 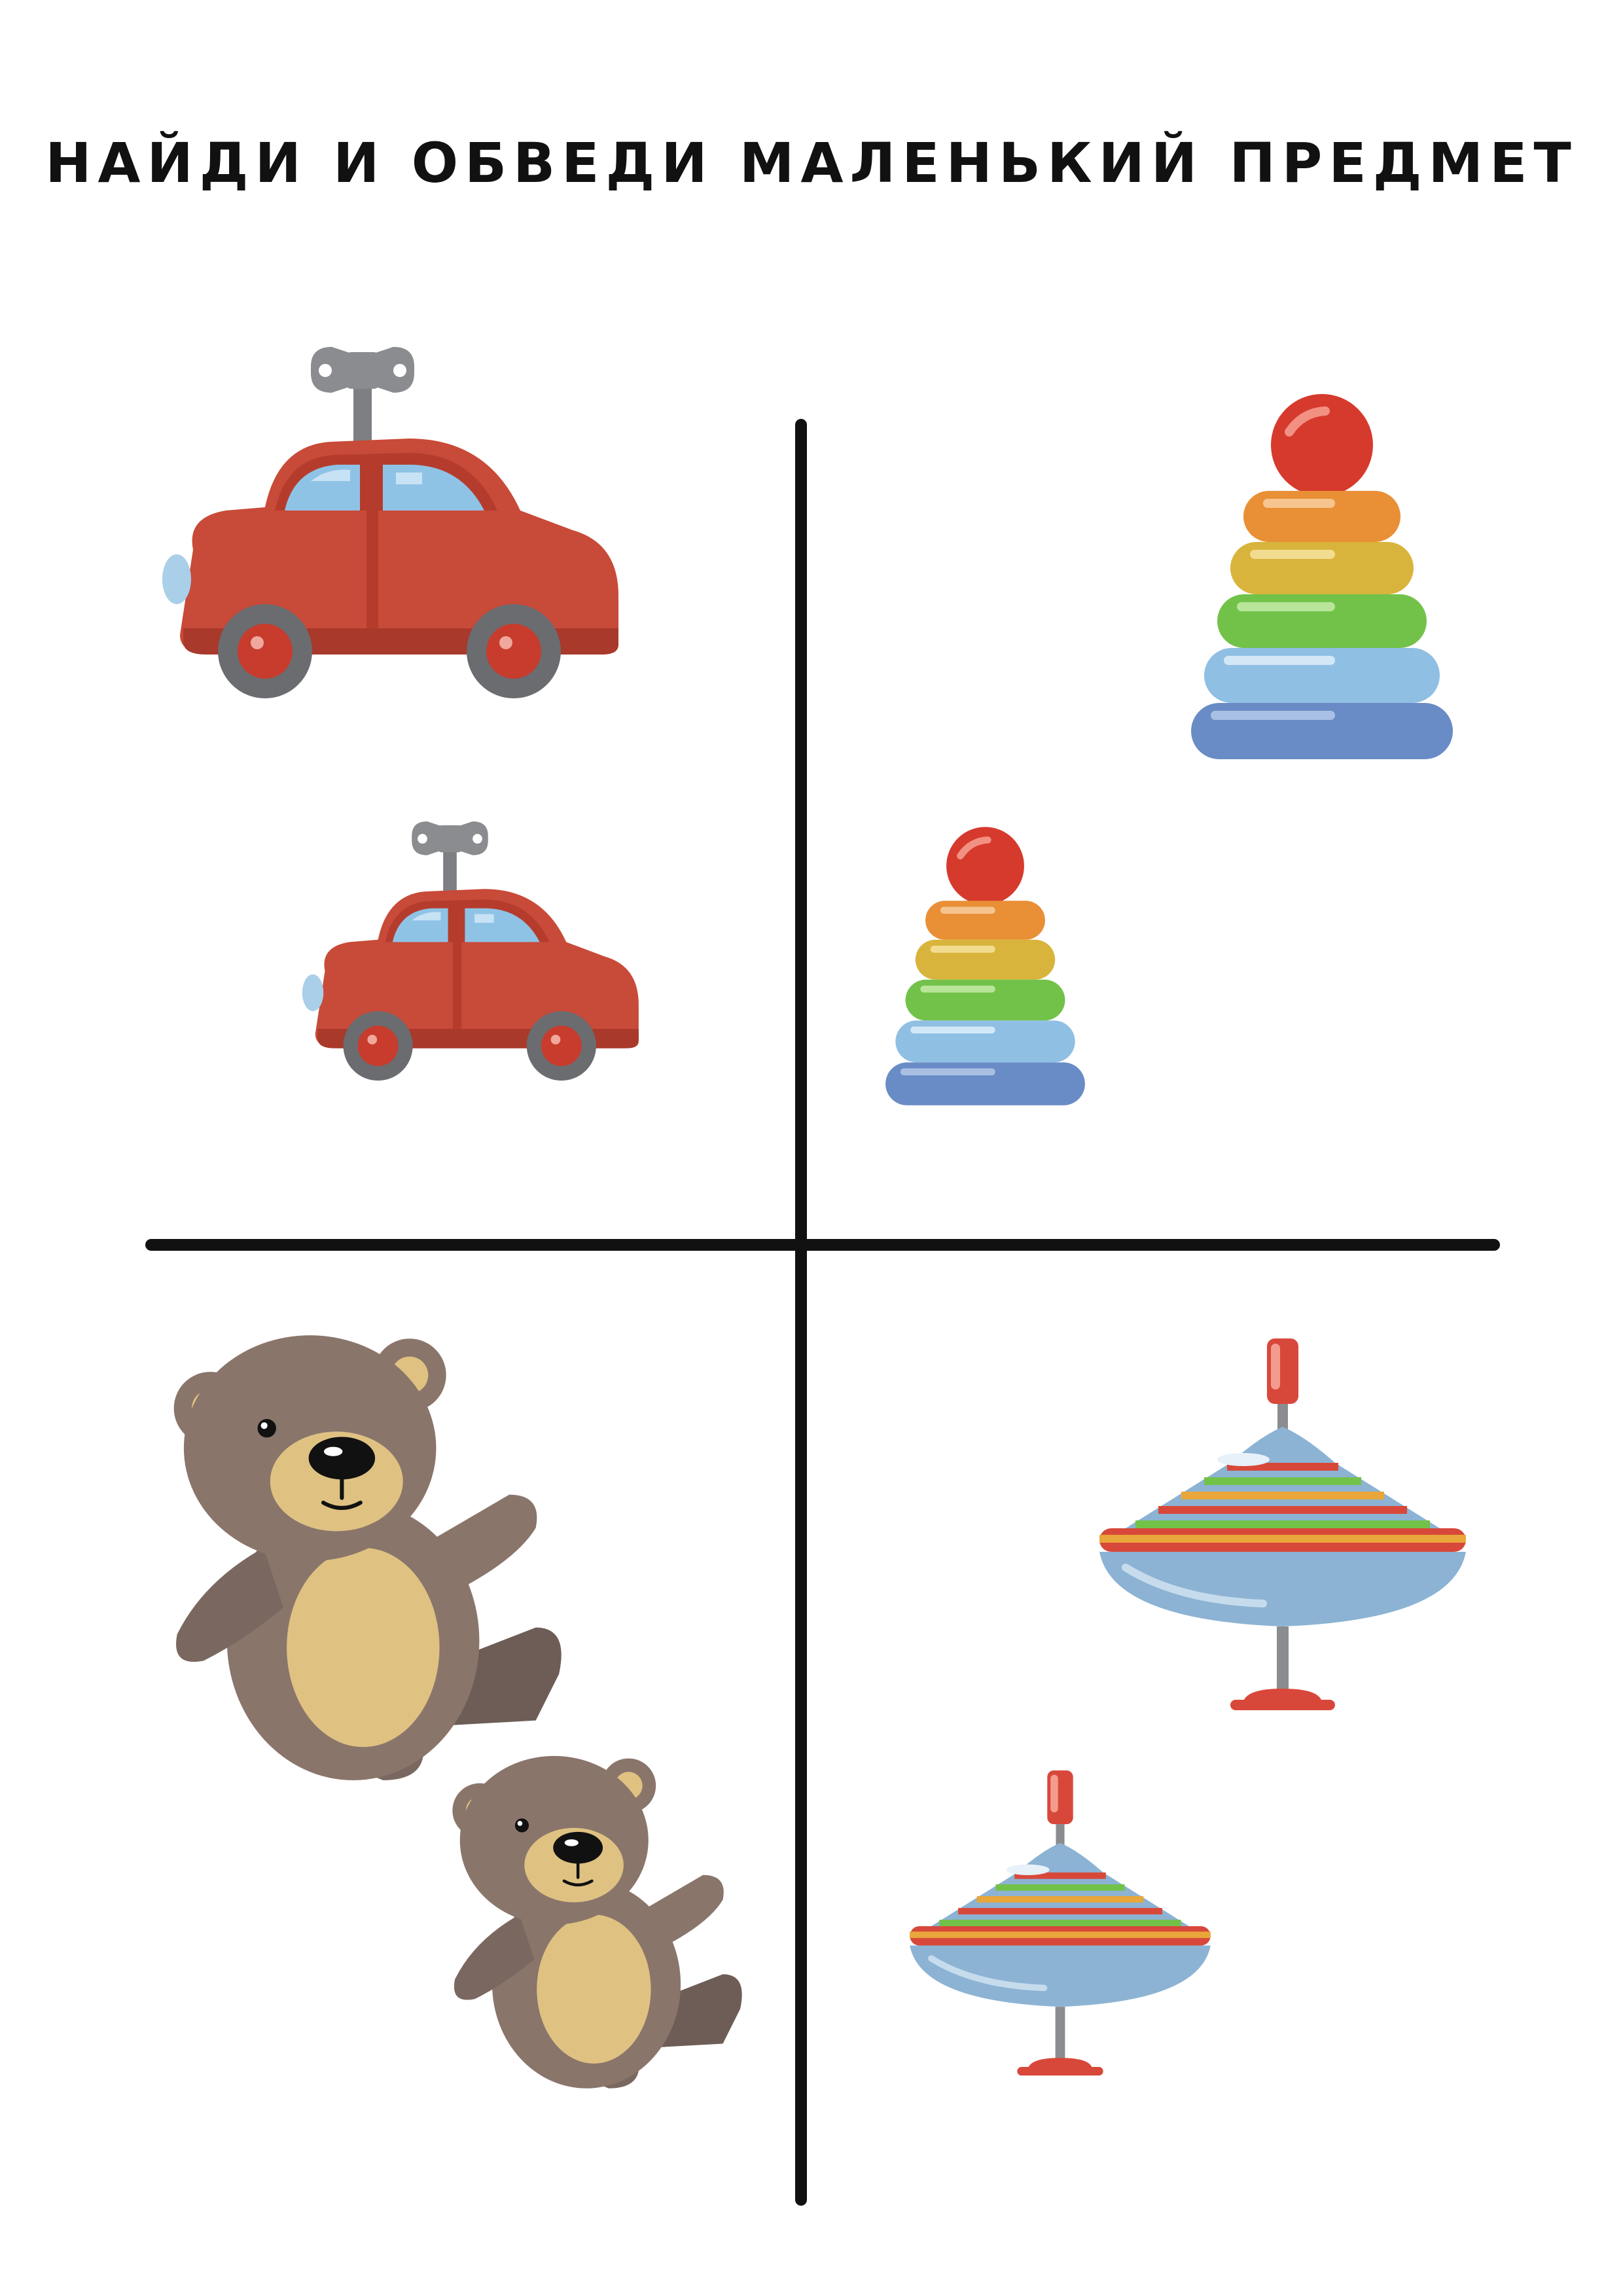 I want to click on worksheet-title: НАЙДИ И ОБВЕДИ МАЛЕНЬКИЙ ПРЕДМЕТ, so click(x=811, y=163).